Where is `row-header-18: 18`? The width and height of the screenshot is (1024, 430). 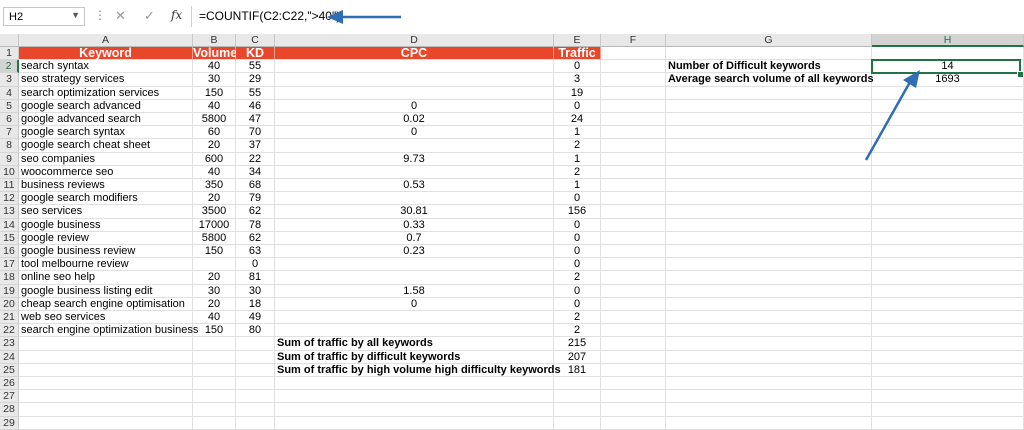
row-header-18: 18 is located at coordinates (9, 278).